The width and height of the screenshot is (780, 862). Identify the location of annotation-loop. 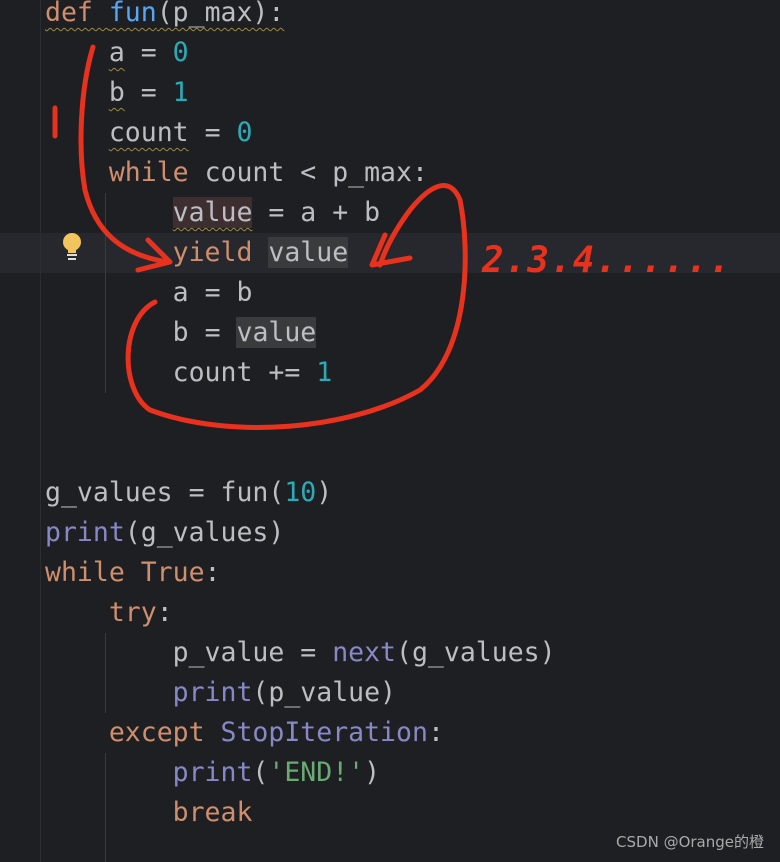
(296, 306).